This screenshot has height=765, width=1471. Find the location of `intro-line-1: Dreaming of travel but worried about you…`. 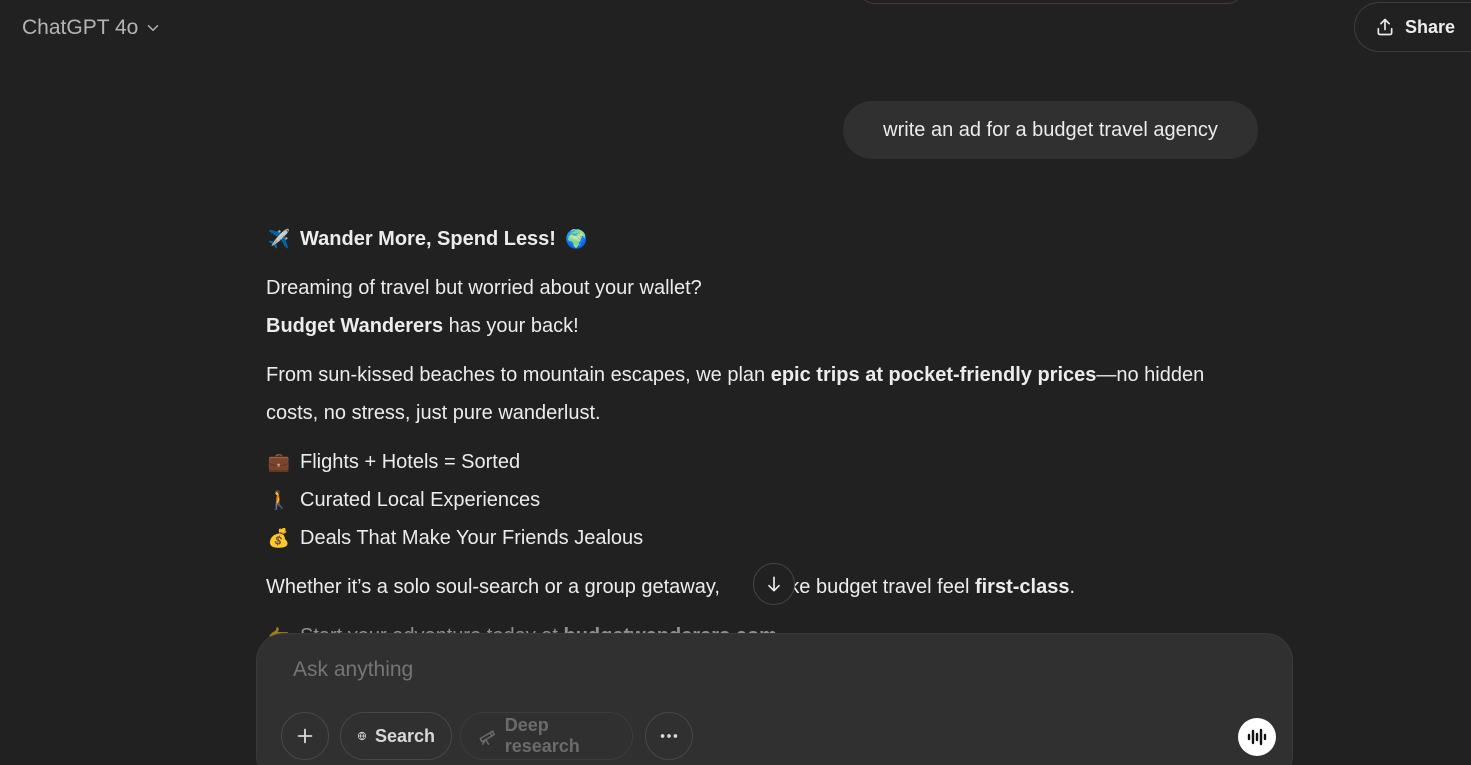

intro-line-1: Dreaming of travel but worried about you… is located at coordinates (484, 288).